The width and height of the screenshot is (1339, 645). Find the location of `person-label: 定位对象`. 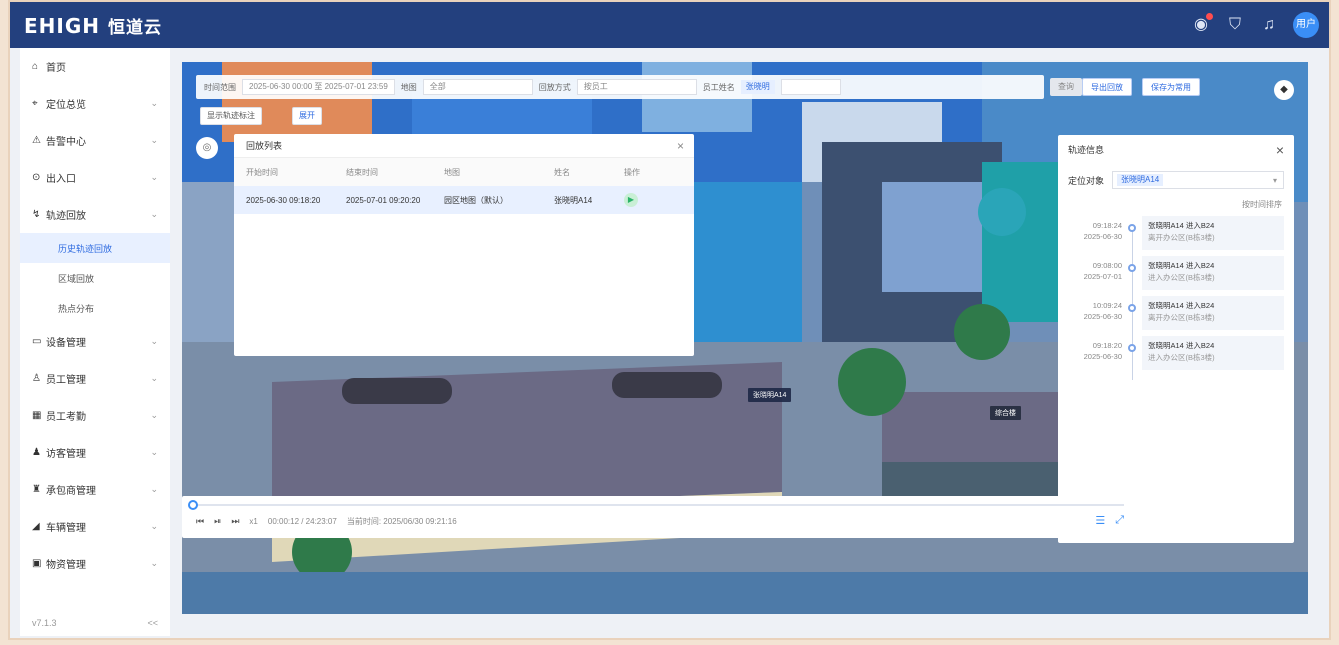

person-label: 定位对象 is located at coordinates (1086, 180).